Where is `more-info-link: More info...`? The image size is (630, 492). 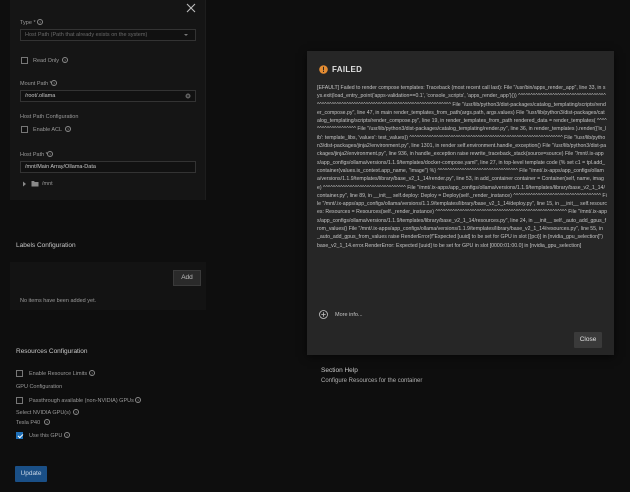
more-info-link: More info... is located at coordinates (349, 315).